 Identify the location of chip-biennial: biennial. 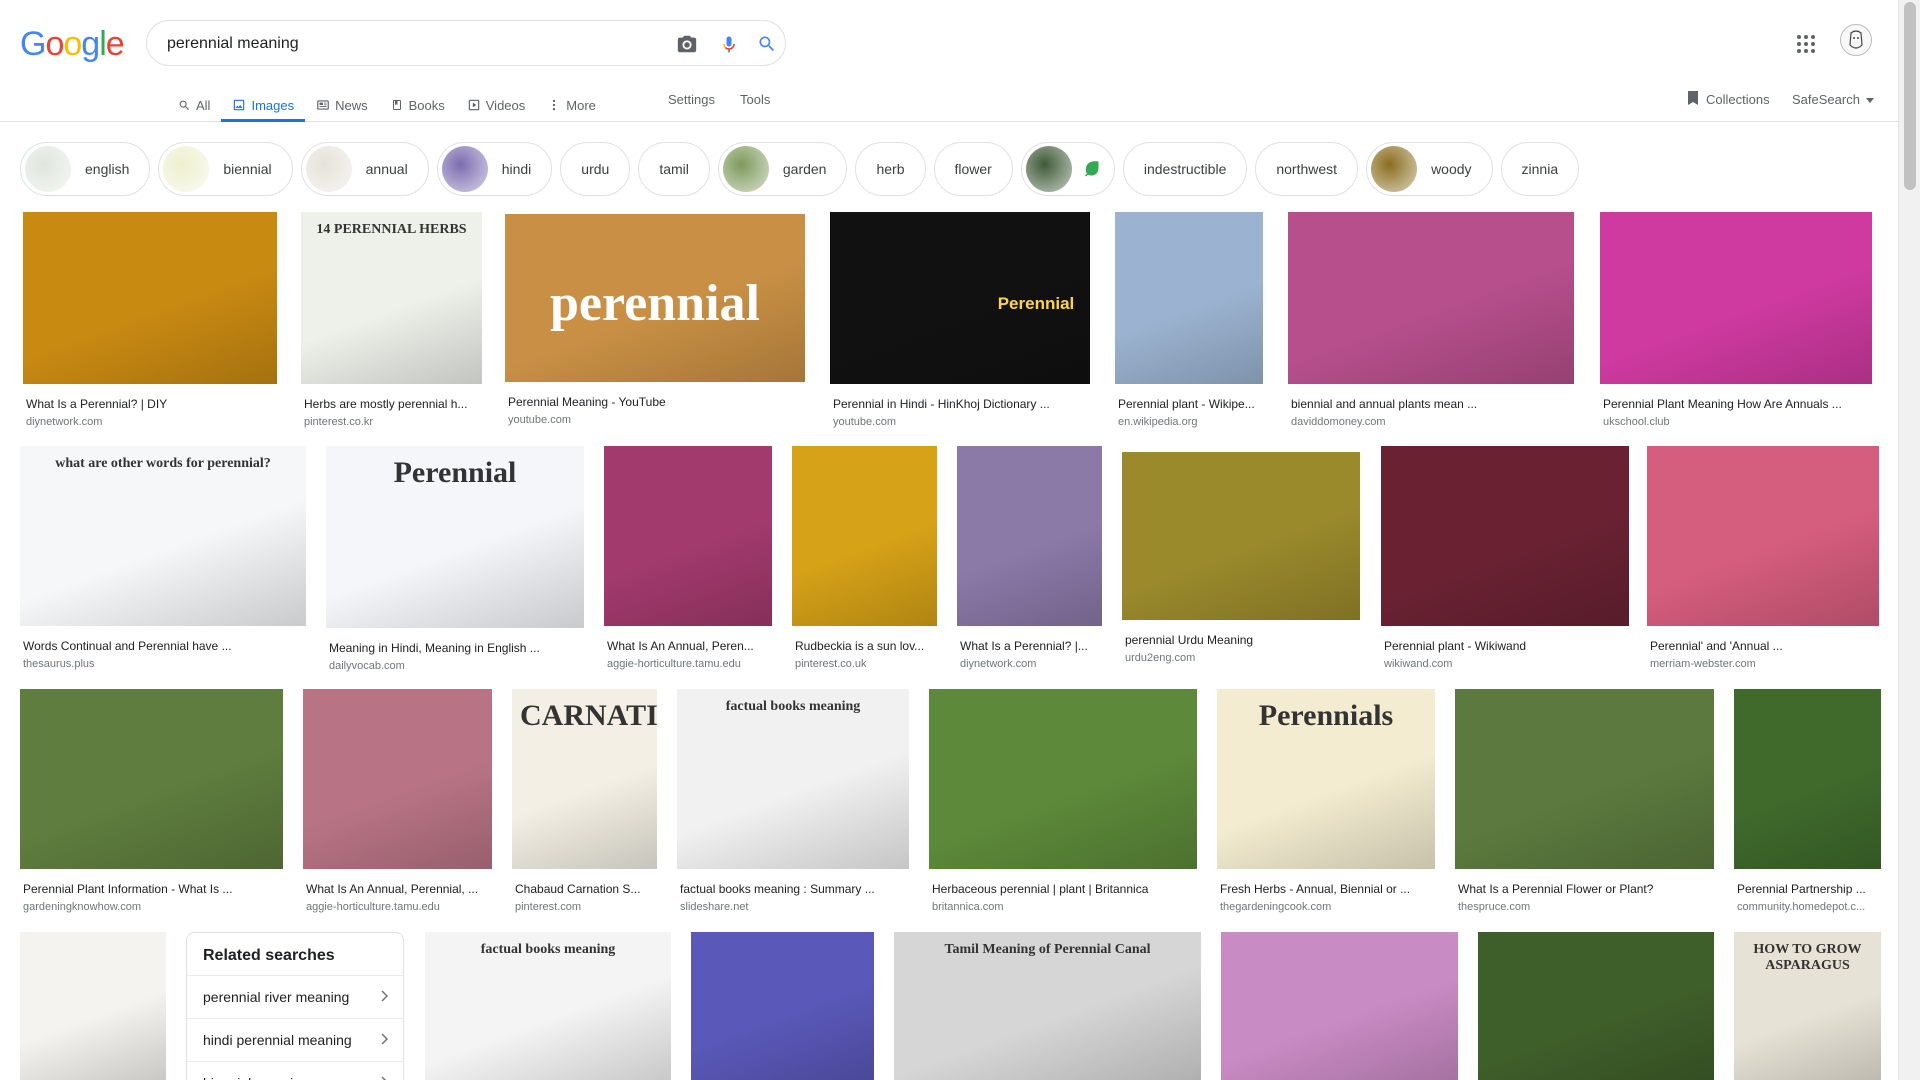
(225, 169).